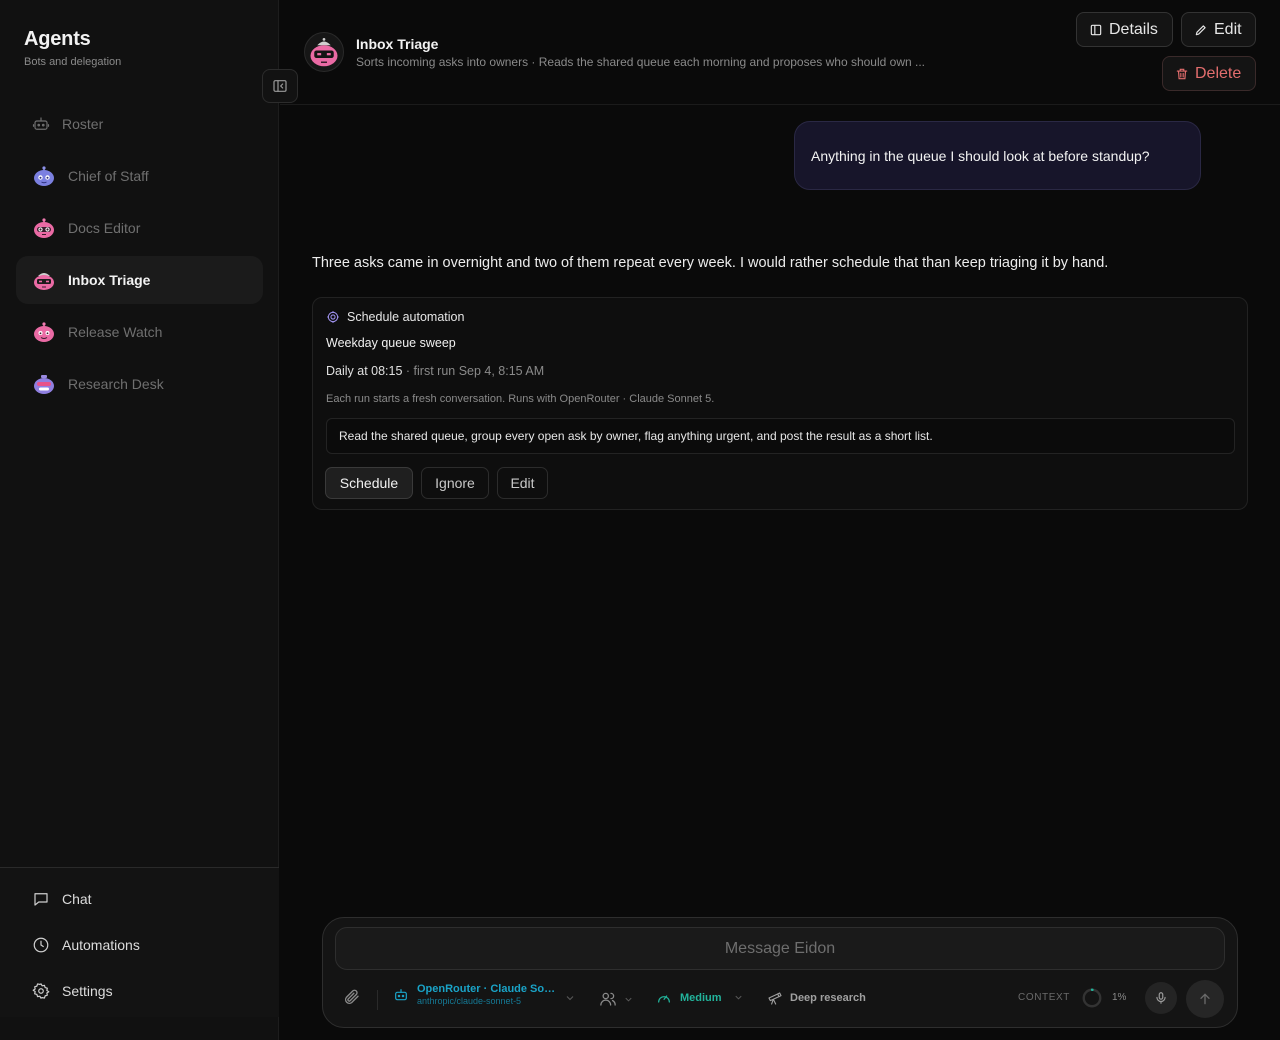  What do you see at coordinates (473, 371) in the screenshot?
I see `automation-first-run: · first run Sep 4, 8:15 AM` at bounding box center [473, 371].